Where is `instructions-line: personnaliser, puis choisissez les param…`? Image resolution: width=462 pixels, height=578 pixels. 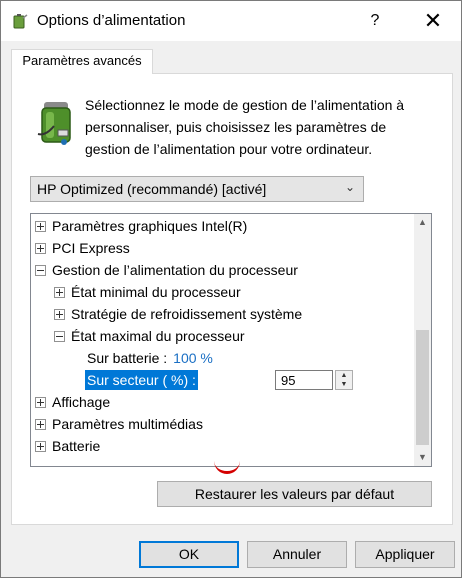 instructions-line: personnaliser, puis choisissez les param… is located at coordinates (236, 127).